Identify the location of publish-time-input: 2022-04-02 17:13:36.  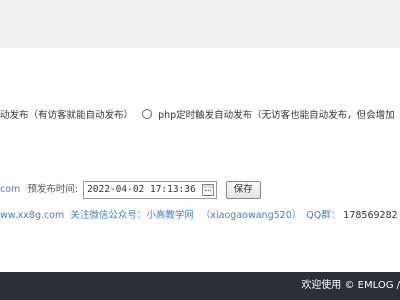
(150, 189).